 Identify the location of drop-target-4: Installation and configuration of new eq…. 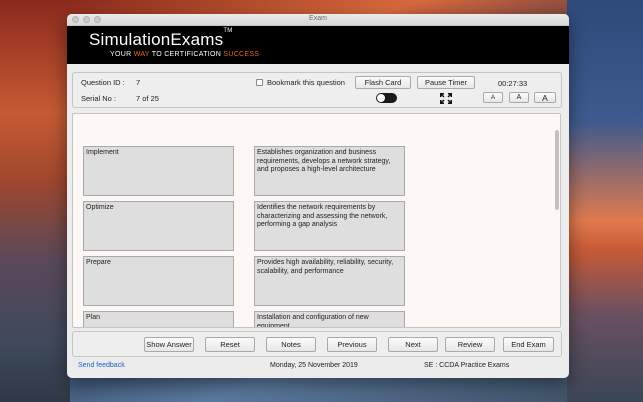
(329, 319).